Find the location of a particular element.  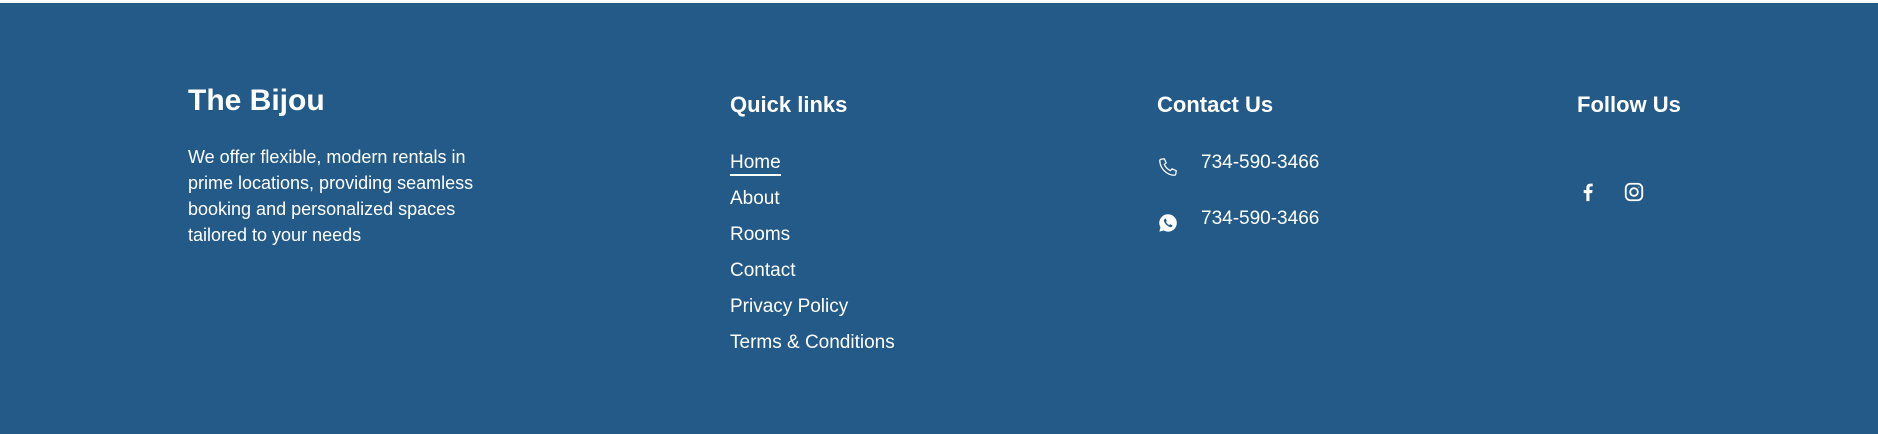

quick-links-heading: Quick links is located at coordinates (789, 104).